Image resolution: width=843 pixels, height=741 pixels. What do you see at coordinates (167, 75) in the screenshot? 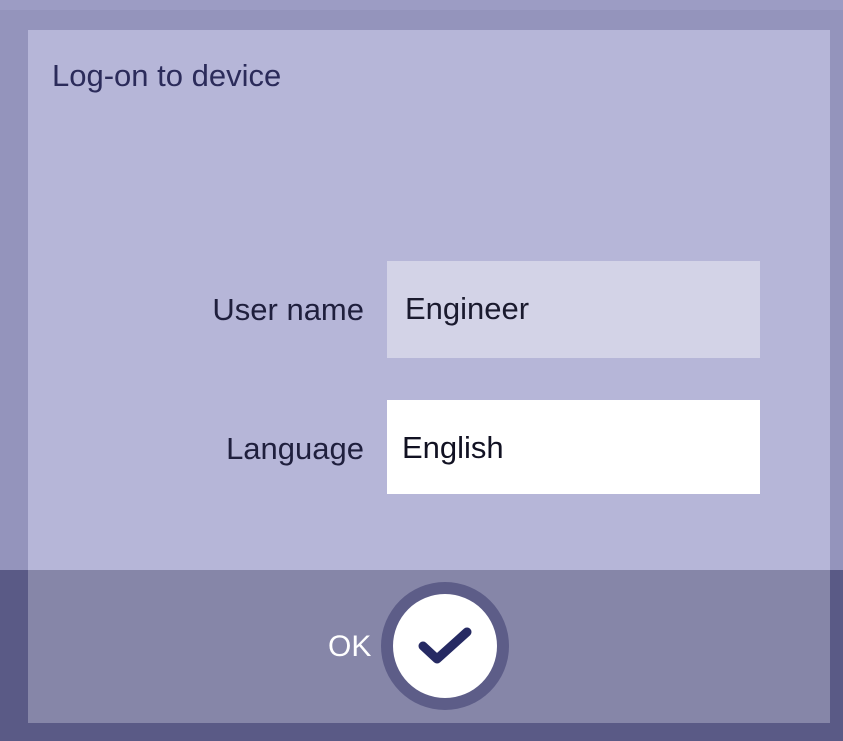
I see `dialog-title: Log-on to device` at bounding box center [167, 75].